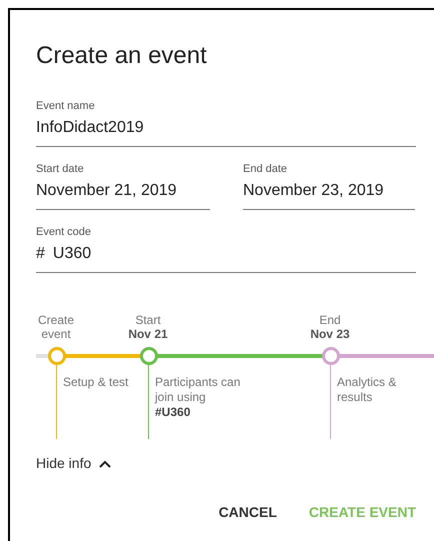 Image resolution: width=434 pixels, height=541 pixels. What do you see at coordinates (226, 130) in the screenshot?
I see `text-field: InfoDidact2019` at bounding box center [226, 130].